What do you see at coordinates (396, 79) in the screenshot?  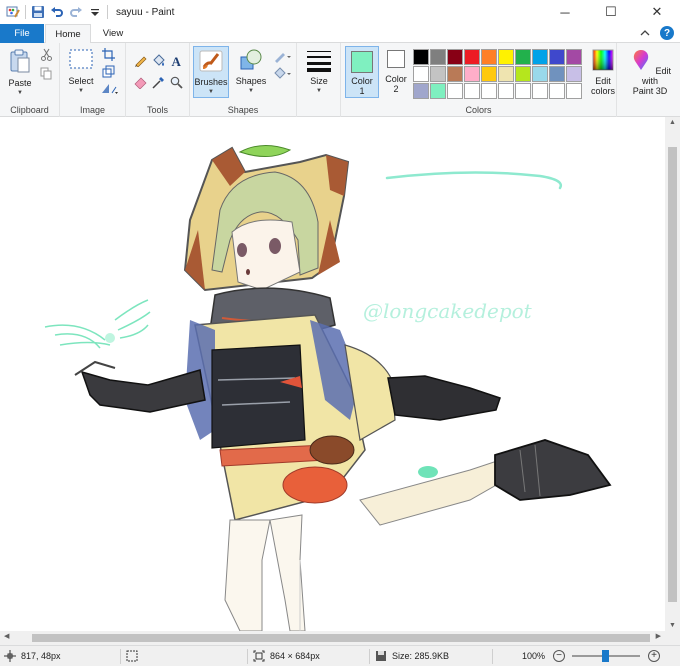 I see `color2-label: Color` at bounding box center [396, 79].